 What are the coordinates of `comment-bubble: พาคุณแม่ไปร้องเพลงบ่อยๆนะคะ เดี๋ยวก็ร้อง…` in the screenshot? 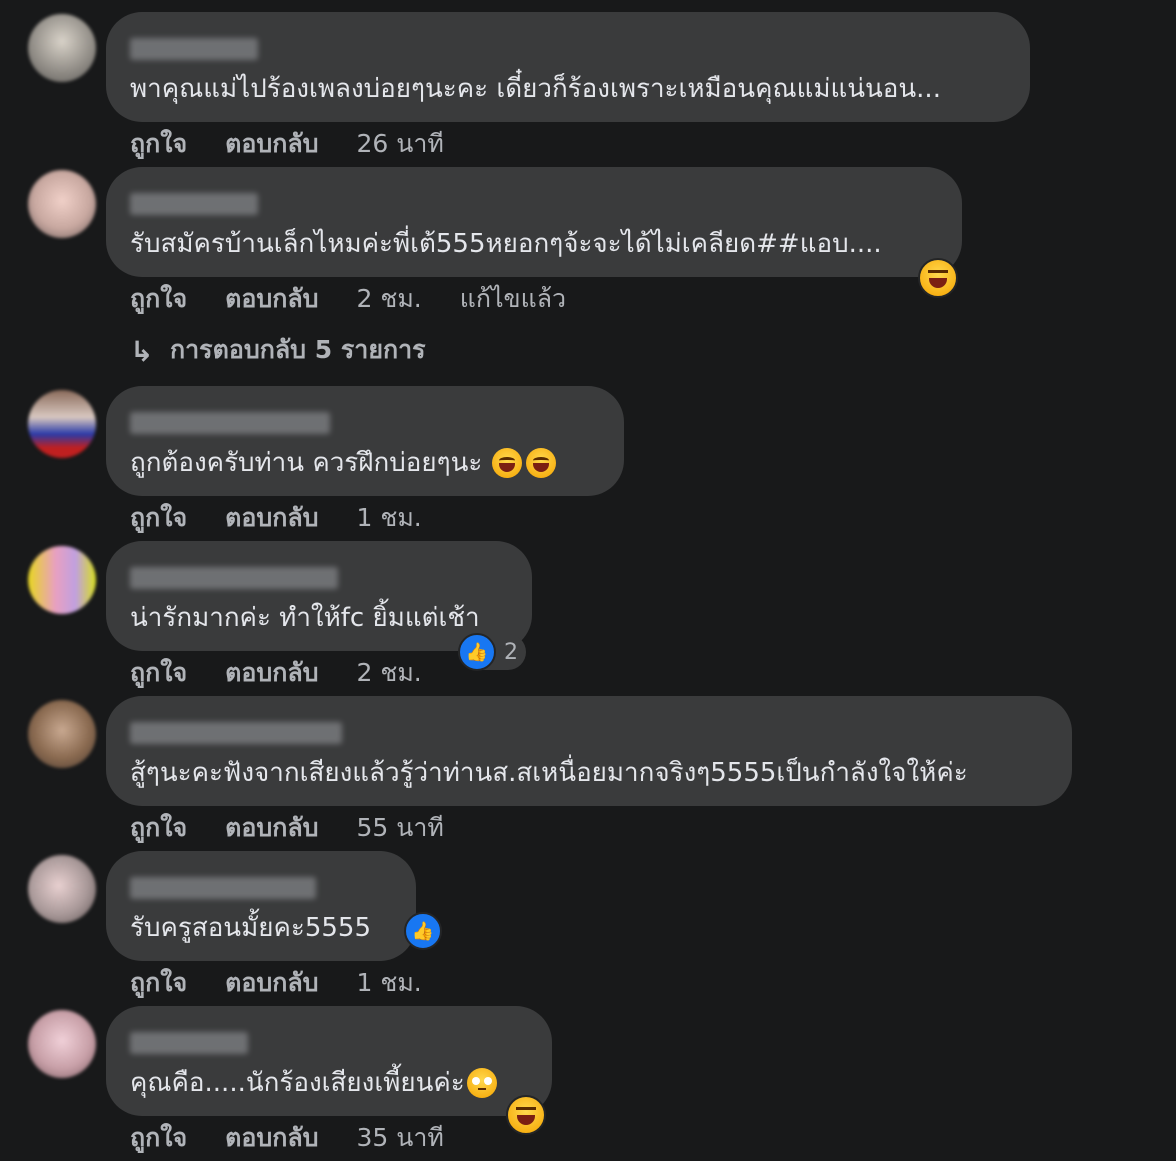 It's located at (568, 67).